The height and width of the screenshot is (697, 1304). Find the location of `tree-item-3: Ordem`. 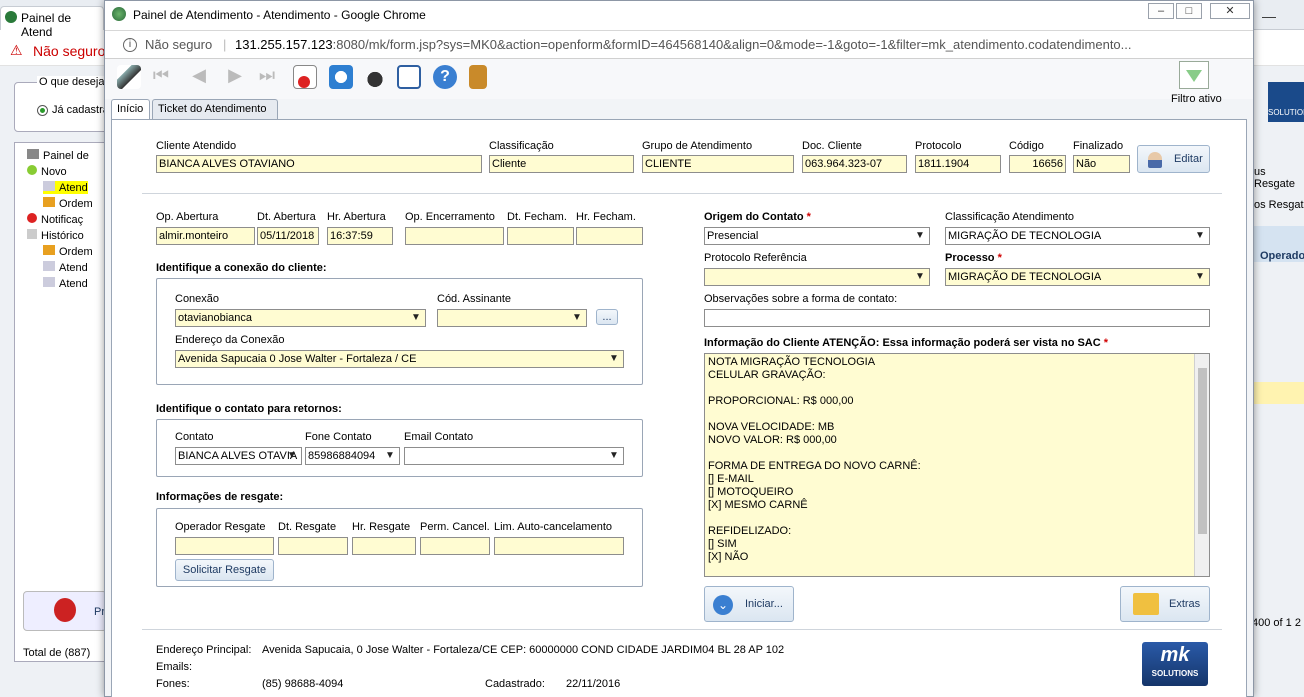

tree-item-3: Ordem is located at coordinates (68, 203).